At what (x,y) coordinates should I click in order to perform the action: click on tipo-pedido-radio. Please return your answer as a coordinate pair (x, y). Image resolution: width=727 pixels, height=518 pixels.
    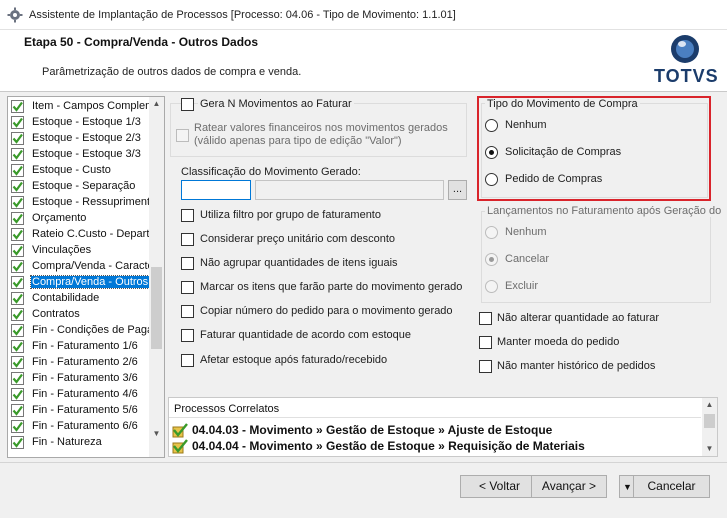
    Looking at the image, I should click on (491, 179).